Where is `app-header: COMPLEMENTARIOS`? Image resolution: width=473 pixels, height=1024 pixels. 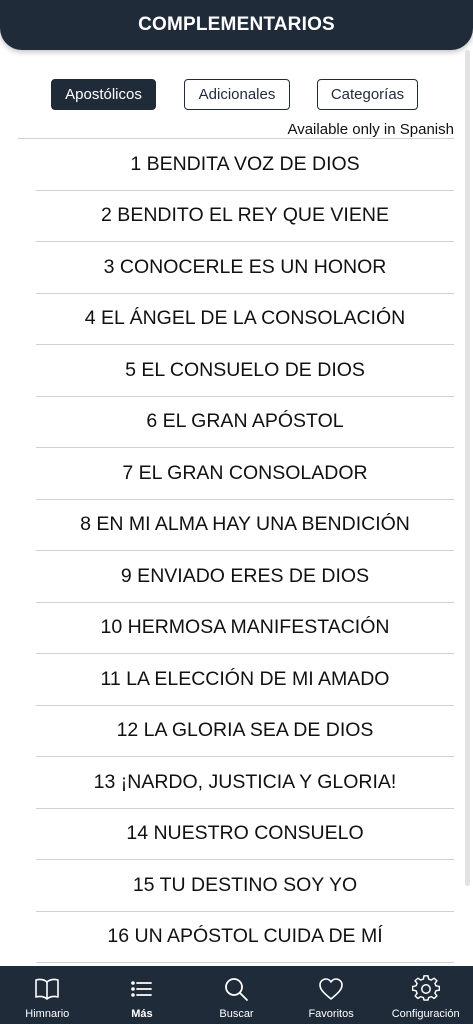 app-header: COMPLEMENTARIOS is located at coordinates (236, 25).